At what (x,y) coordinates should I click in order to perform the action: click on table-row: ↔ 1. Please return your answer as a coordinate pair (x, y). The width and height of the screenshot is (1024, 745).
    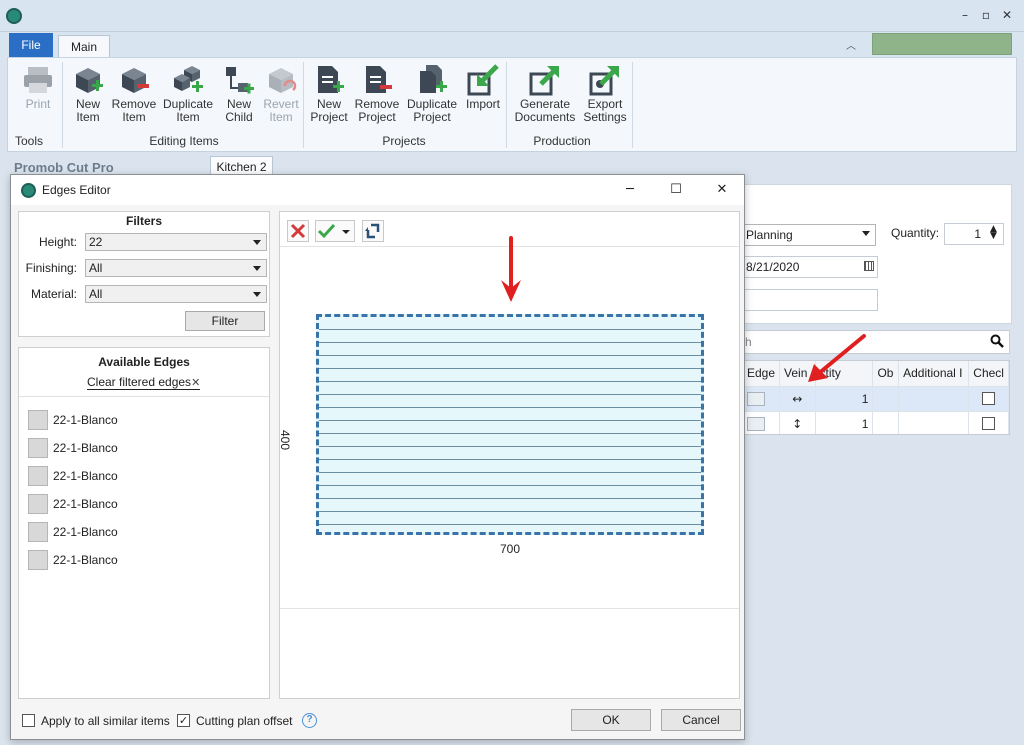
    Looking at the image, I should click on (876, 399).